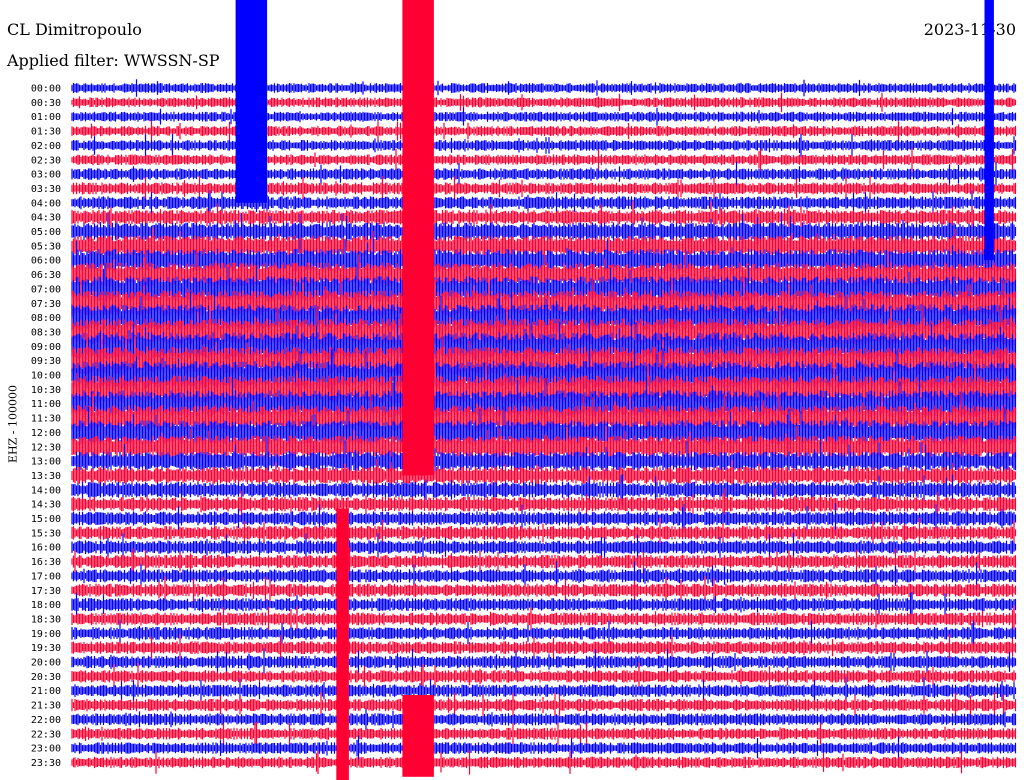  I want to click on time-label: 08:30, so click(46, 332).